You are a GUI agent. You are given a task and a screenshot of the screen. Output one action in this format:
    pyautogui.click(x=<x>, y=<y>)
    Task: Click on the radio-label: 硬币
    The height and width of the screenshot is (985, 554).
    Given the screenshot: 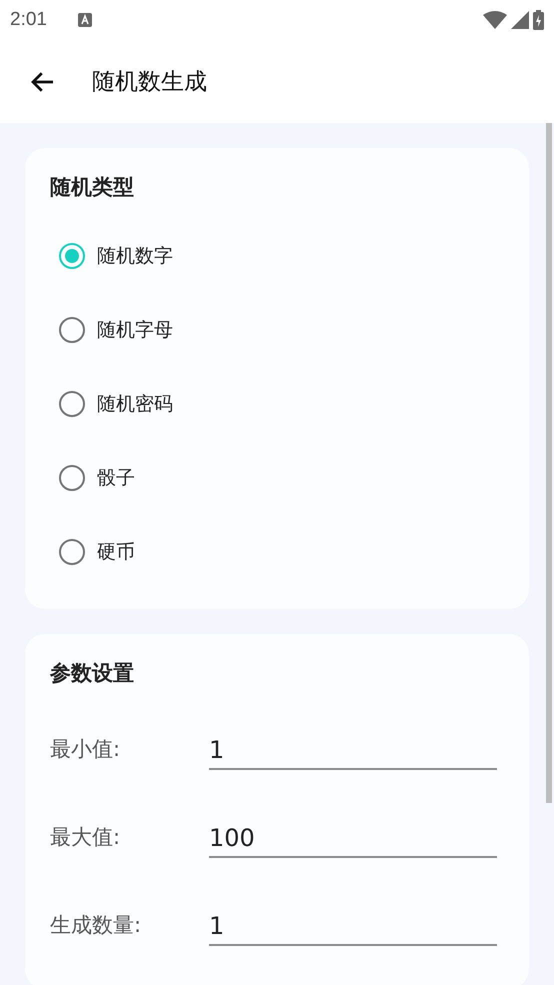 What is the action you would take?
    pyautogui.click(x=116, y=552)
    